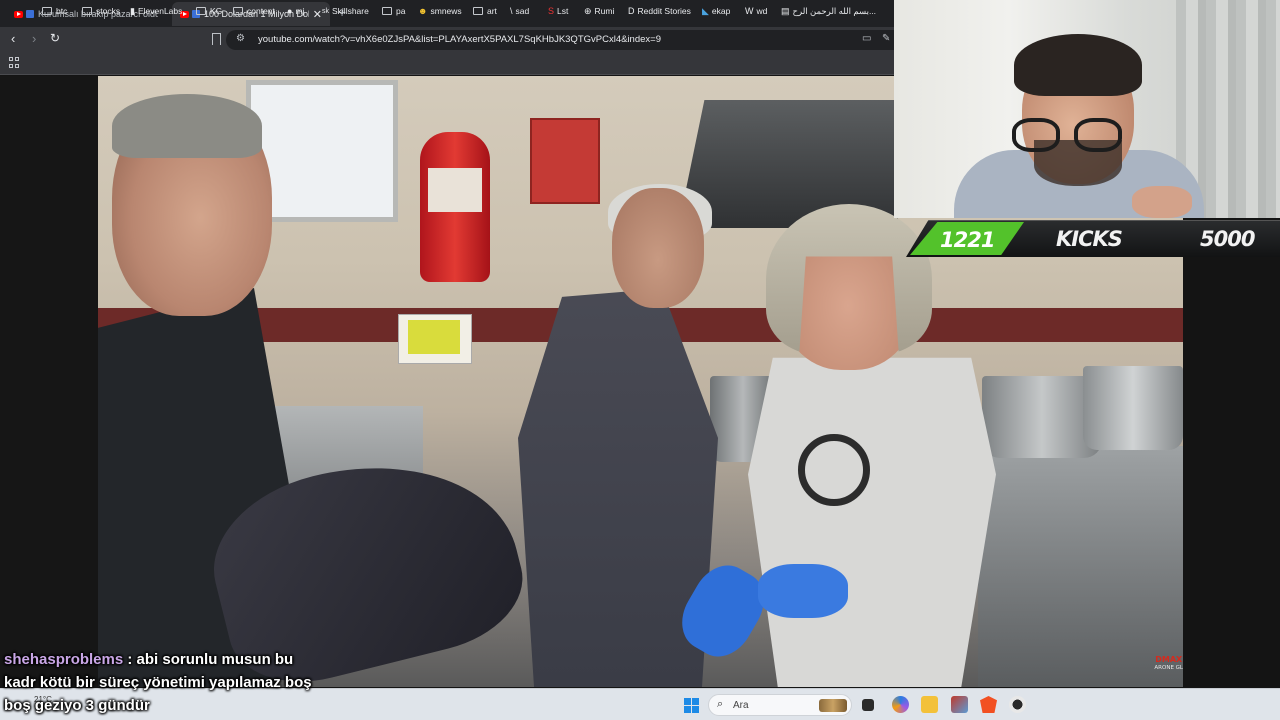 The width and height of the screenshot is (1280, 720). What do you see at coordinates (756, 11) in the screenshot?
I see `bookmark-link: Wwd` at bounding box center [756, 11].